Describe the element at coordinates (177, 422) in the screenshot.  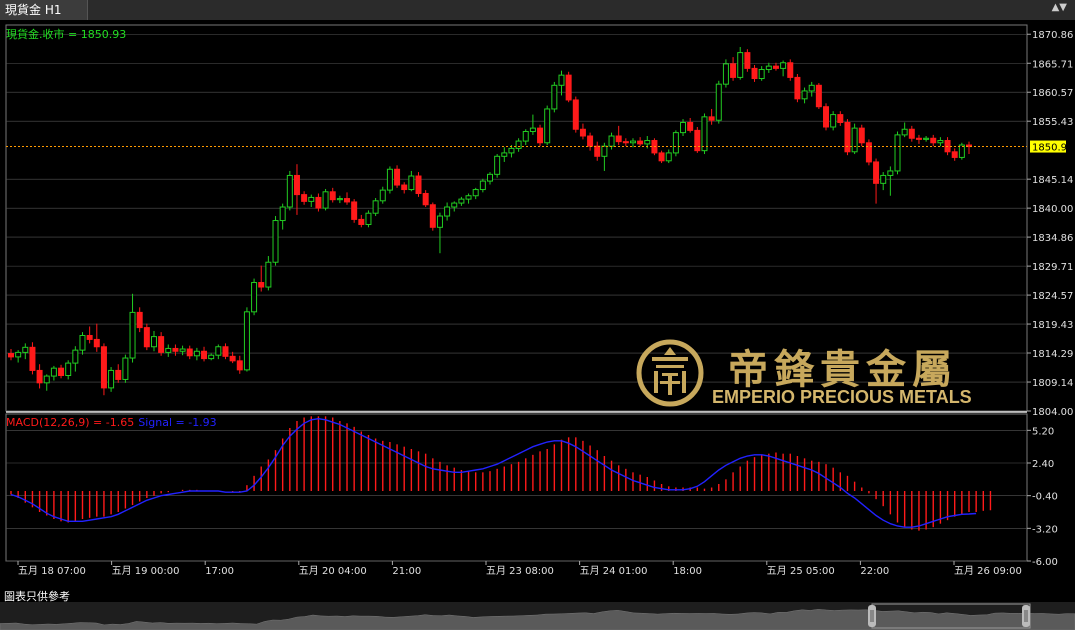
I see `signal-value-label: Signal = -1.93` at that location.